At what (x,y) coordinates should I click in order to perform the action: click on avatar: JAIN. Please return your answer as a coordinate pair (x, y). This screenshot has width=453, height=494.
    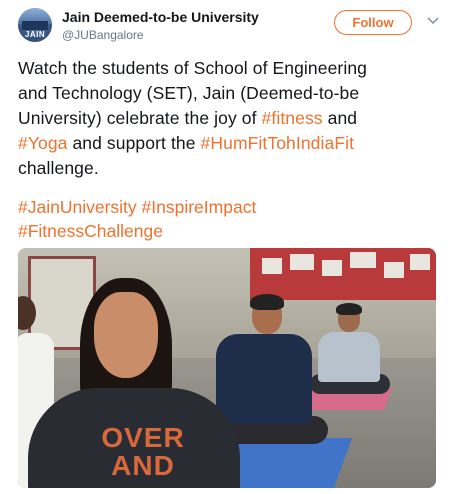
    Looking at the image, I should click on (35, 25).